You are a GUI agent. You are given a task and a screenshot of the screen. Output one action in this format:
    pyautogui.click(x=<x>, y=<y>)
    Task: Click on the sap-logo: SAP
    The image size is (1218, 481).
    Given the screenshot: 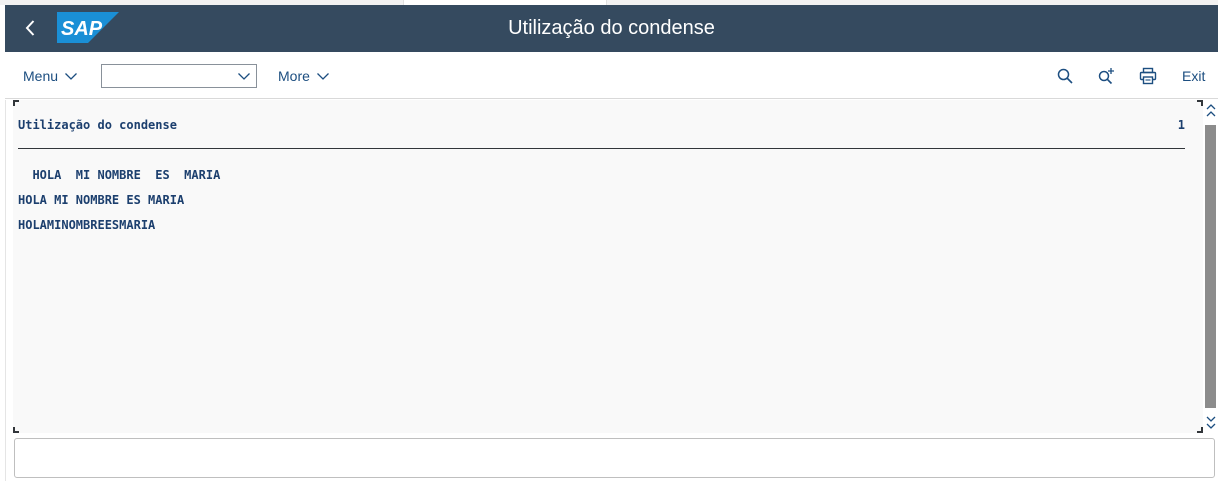 What is the action you would take?
    pyautogui.click(x=88, y=27)
    